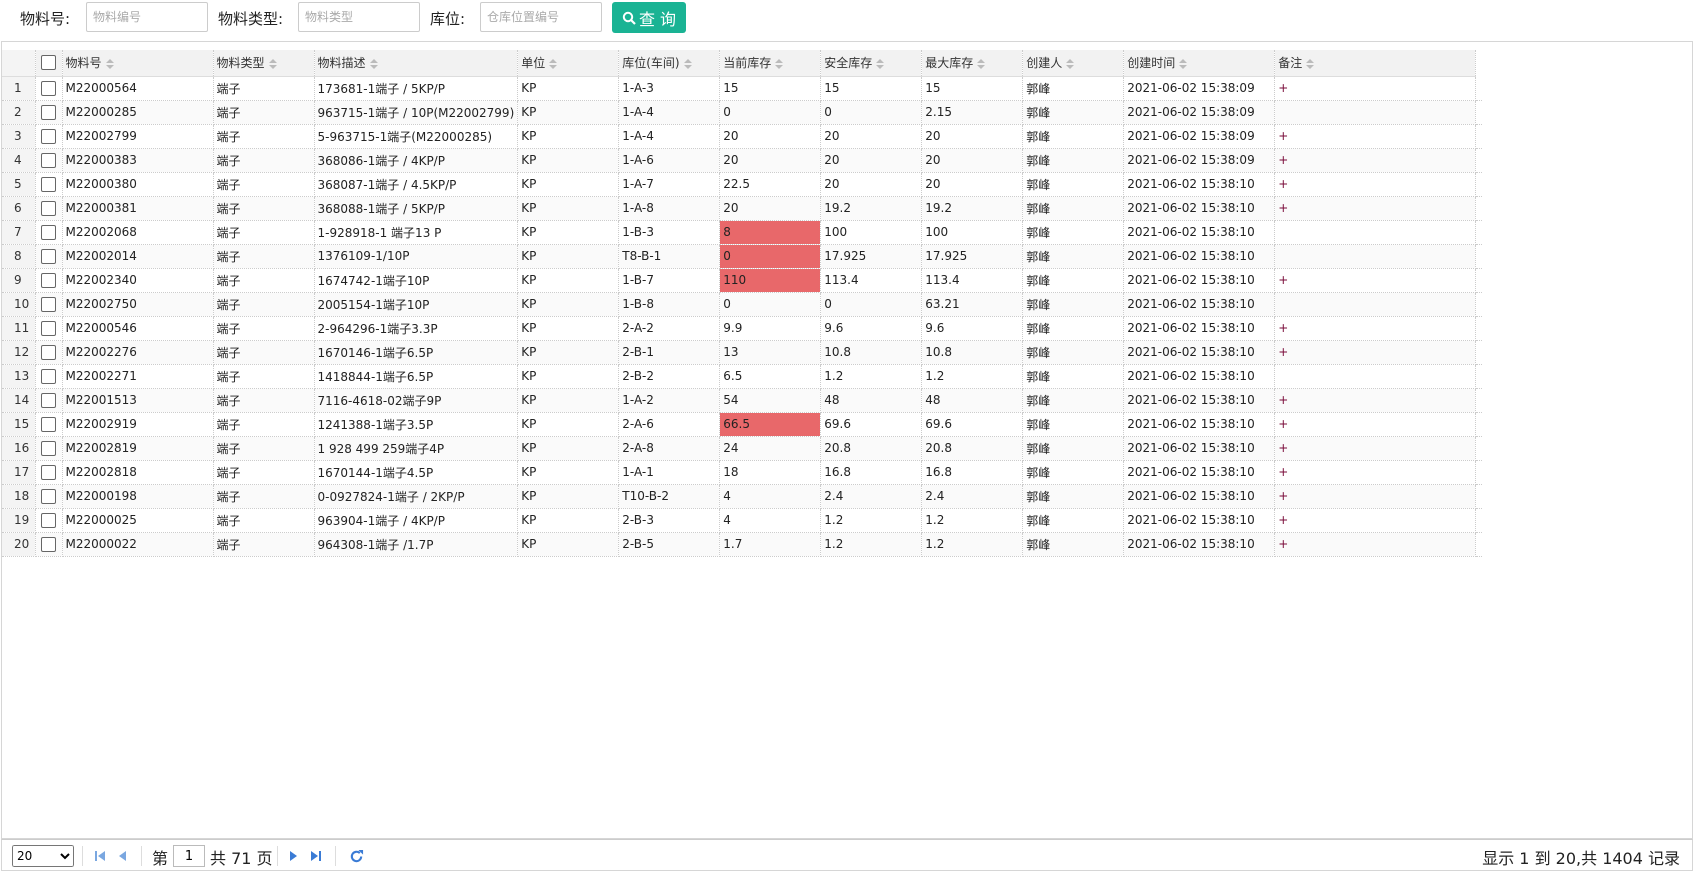 This screenshot has width=1695, height=874. What do you see at coordinates (972, 184) in the screenshot?
I see `cell-max-stock: 20` at bounding box center [972, 184].